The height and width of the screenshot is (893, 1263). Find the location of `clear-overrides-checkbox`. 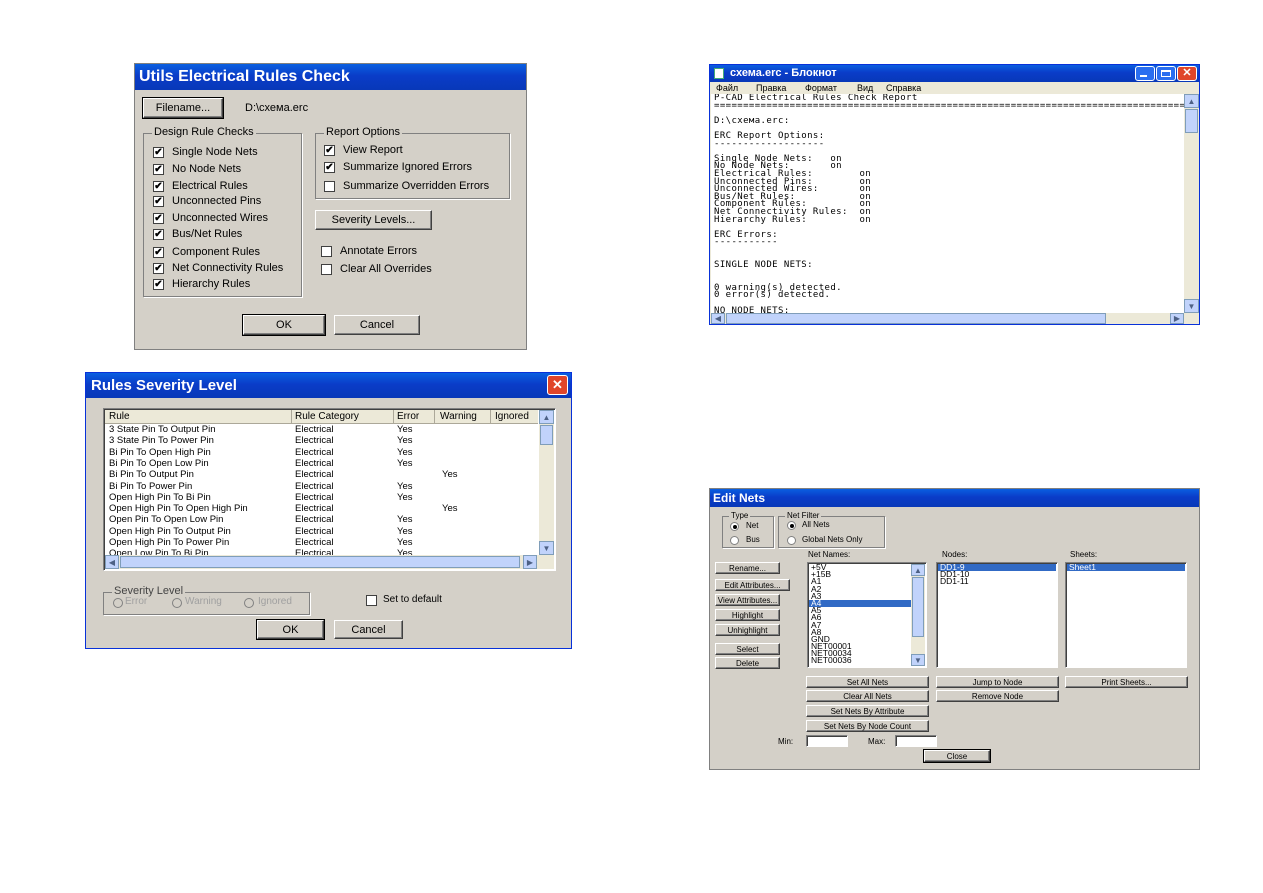

clear-overrides-checkbox is located at coordinates (326, 269).